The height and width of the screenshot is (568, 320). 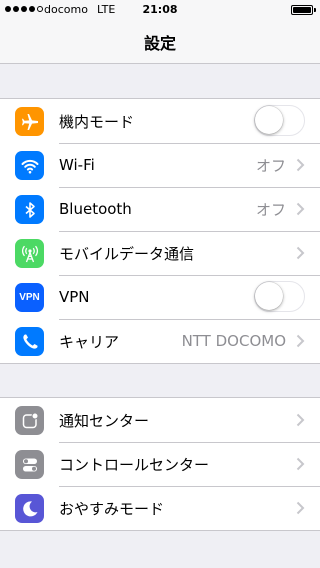 What do you see at coordinates (29, 253) in the screenshot?
I see `antenna-icon` at bounding box center [29, 253].